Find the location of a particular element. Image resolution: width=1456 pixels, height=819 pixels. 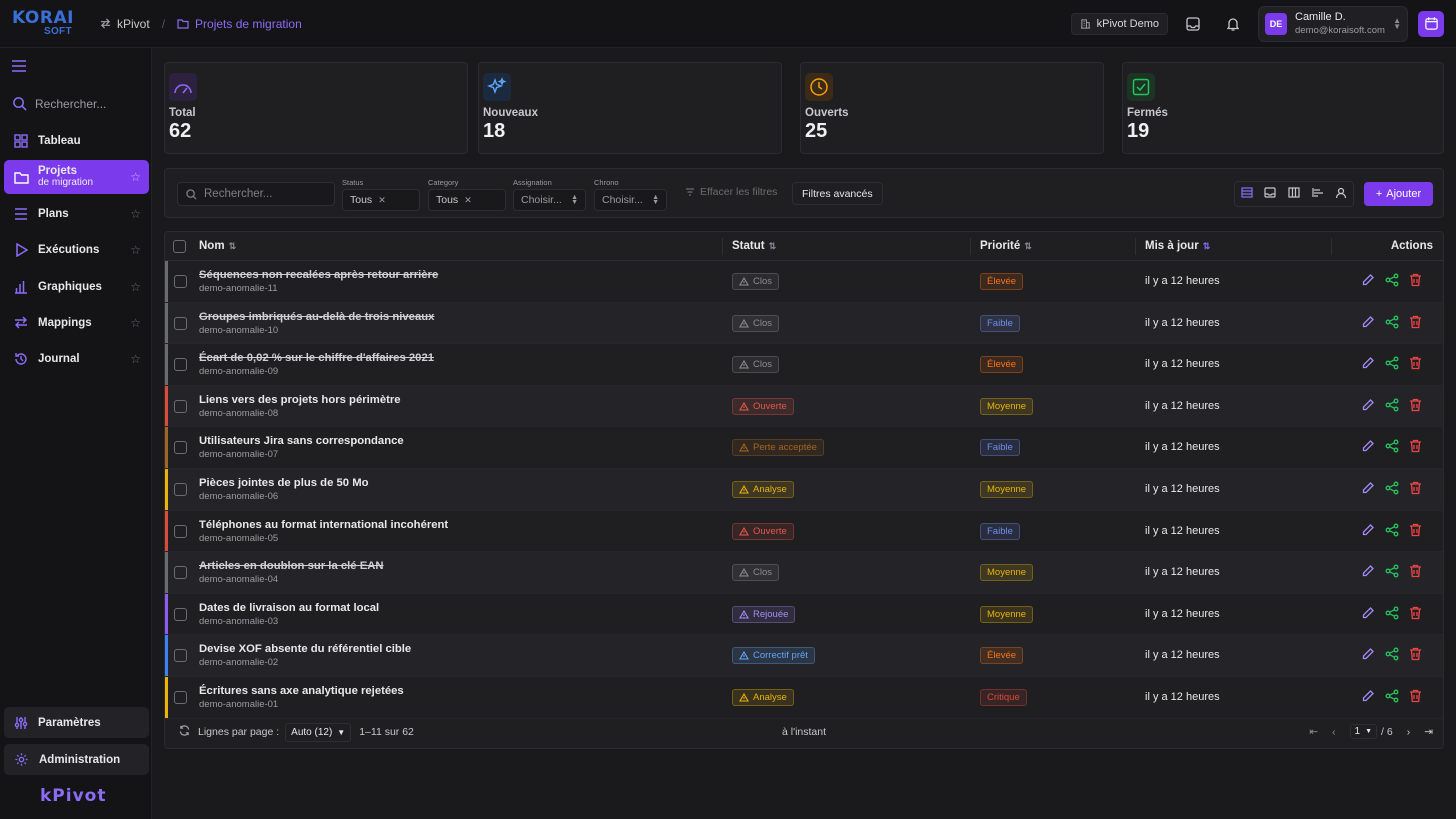

user-menu: DE Camille D. demo@koraisoft.com ▲ ▼ is located at coordinates (1333, 23).